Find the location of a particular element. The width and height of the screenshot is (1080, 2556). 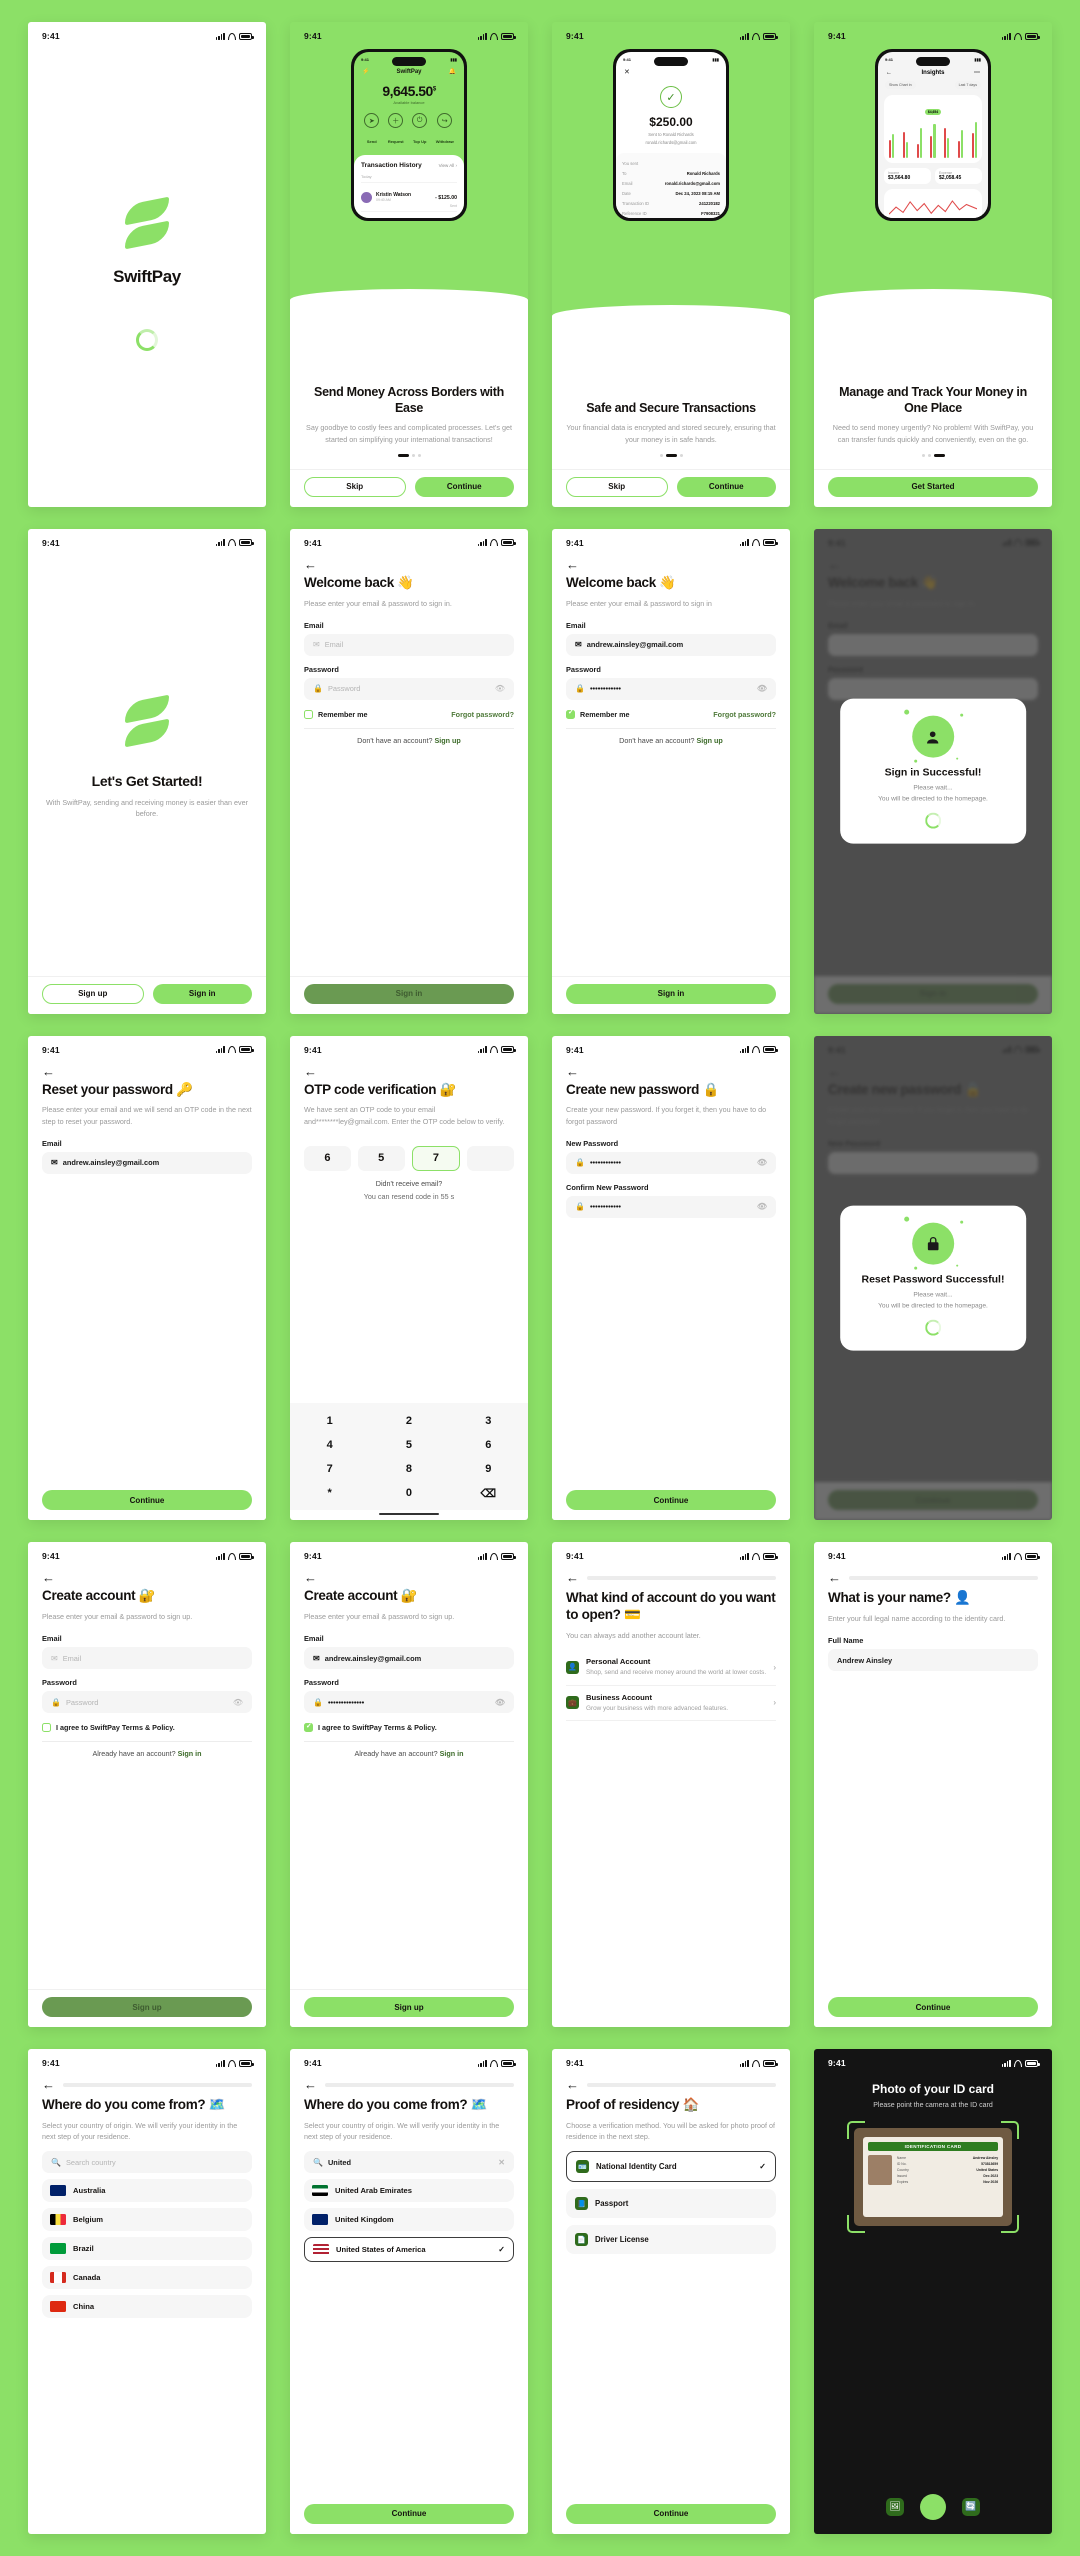

more-icon: ⋯ is located at coordinates (977, 72).